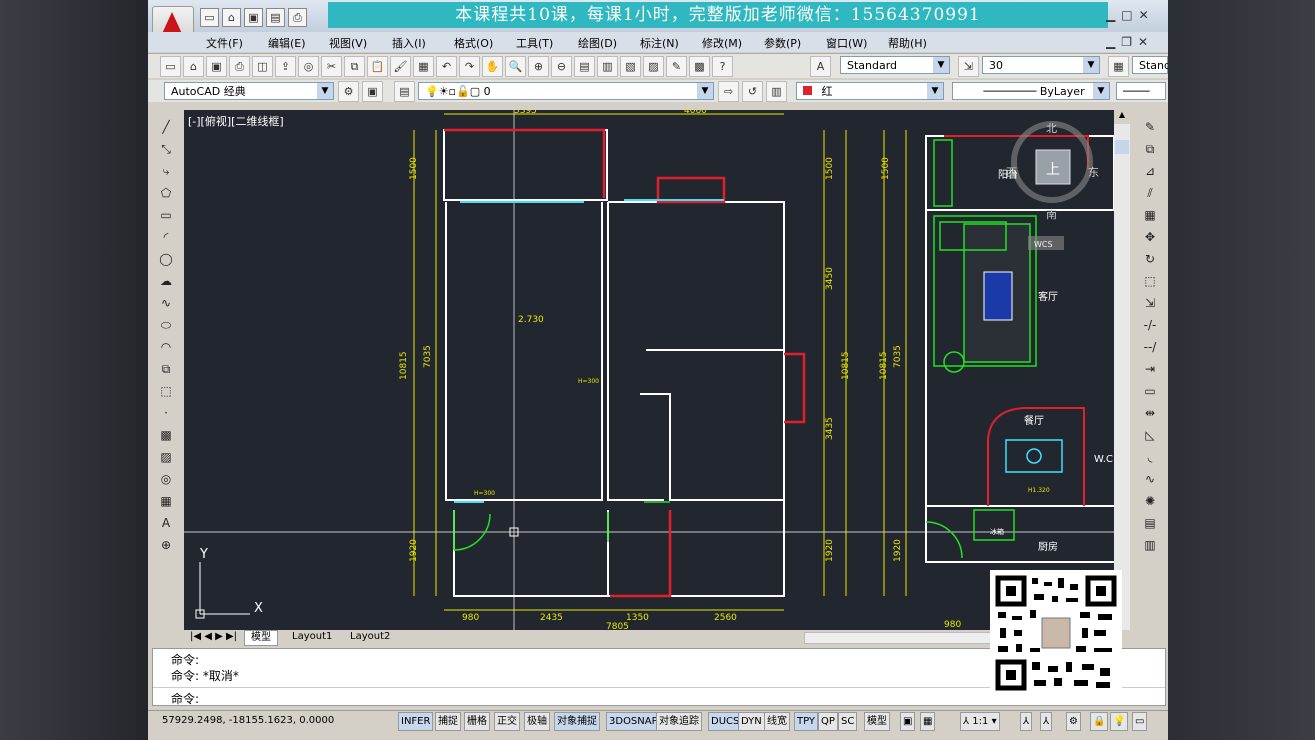 The width and height of the screenshot is (1315, 740). What do you see at coordinates (538, 66) in the screenshot?
I see `zoom-window-icon: ⊕` at bounding box center [538, 66].